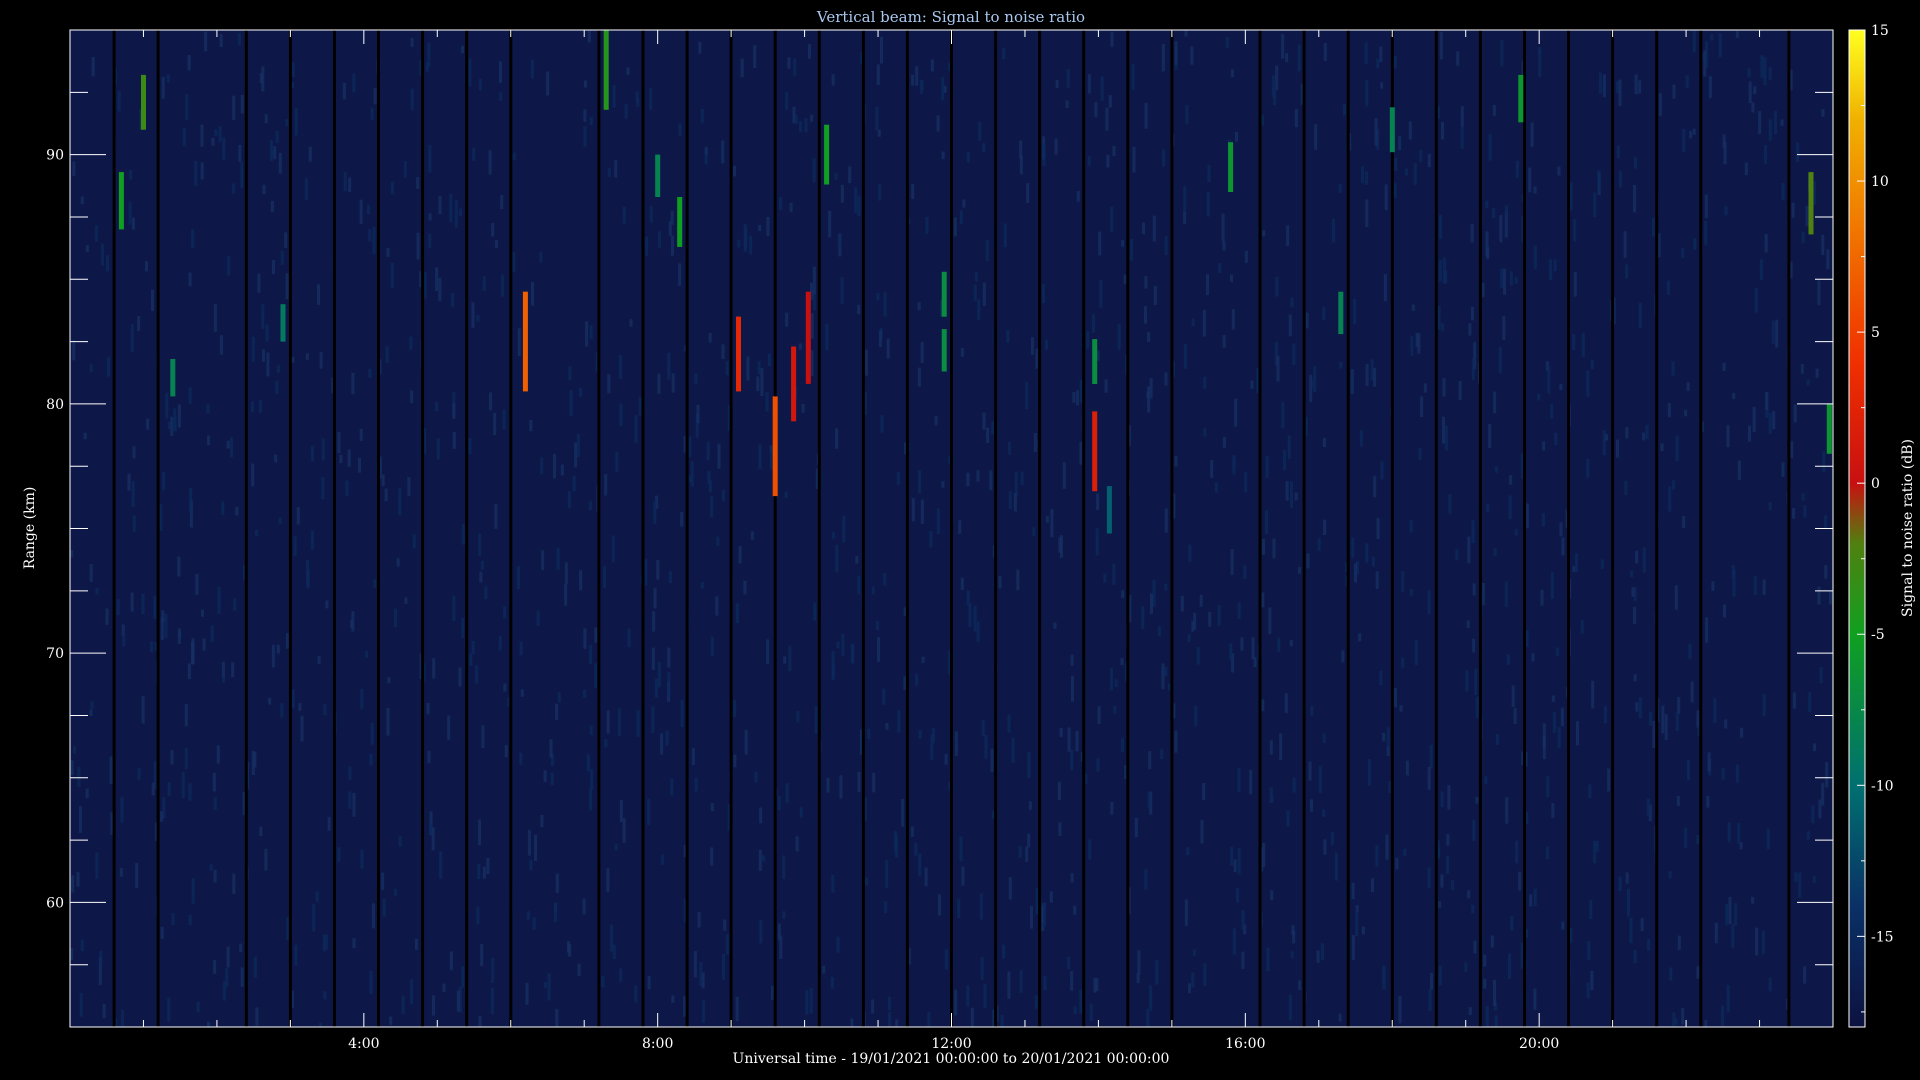 This screenshot has height=1080, width=1920. What do you see at coordinates (1882, 786) in the screenshot?
I see `colorbar-tick-label: -10` at bounding box center [1882, 786].